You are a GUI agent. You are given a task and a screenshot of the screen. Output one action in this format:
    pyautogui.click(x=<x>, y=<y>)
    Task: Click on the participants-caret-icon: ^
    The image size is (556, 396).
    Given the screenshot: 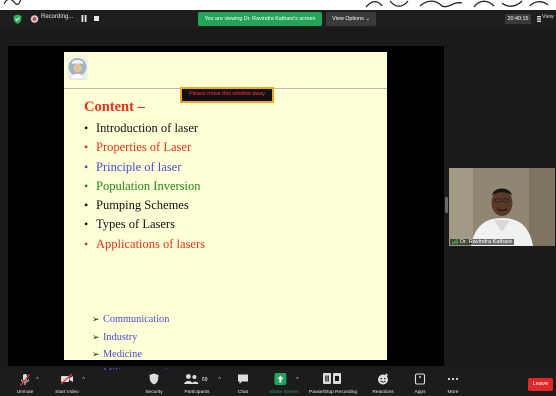 What is the action you would take?
    pyautogui.click(x=219, y=380)
    